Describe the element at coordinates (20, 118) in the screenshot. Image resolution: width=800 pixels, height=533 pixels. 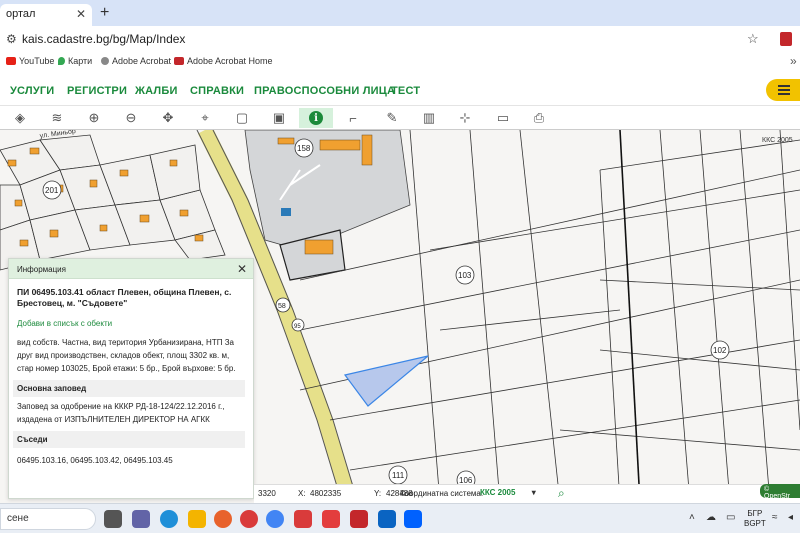
I see `layers-icon: ◈` at that location.